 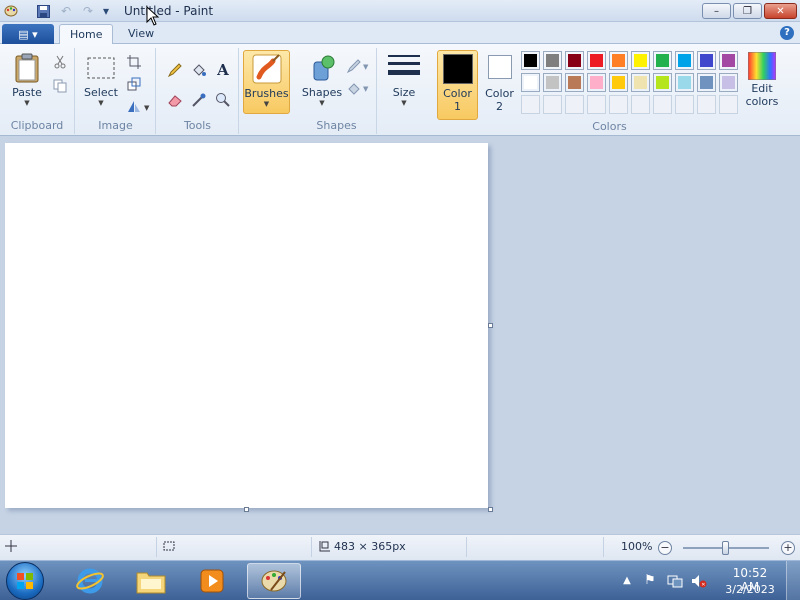 What do you see at coordinates (106, 11) in the screenshot?
I see `customize-qat-button: ▾` at bounding box center [106, 11].